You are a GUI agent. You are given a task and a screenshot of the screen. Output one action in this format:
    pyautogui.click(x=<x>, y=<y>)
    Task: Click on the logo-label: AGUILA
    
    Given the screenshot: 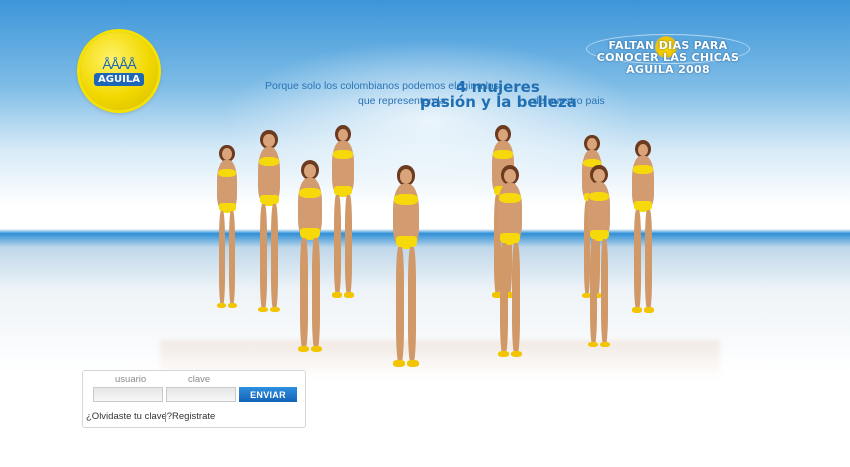 What is the action you would take?
    pyautogui.click(x=119, y=79)
    